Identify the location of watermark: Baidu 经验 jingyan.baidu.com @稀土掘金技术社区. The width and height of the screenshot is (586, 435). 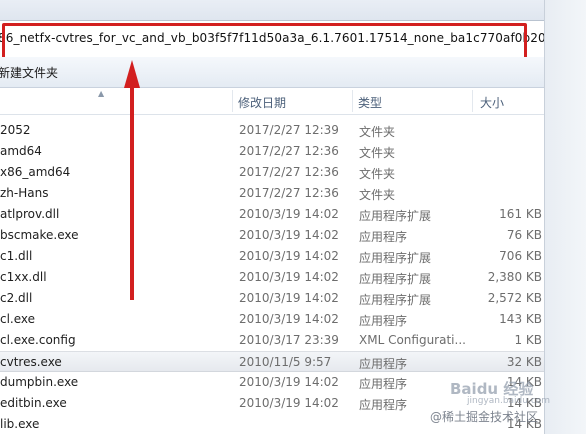
(505, 403).